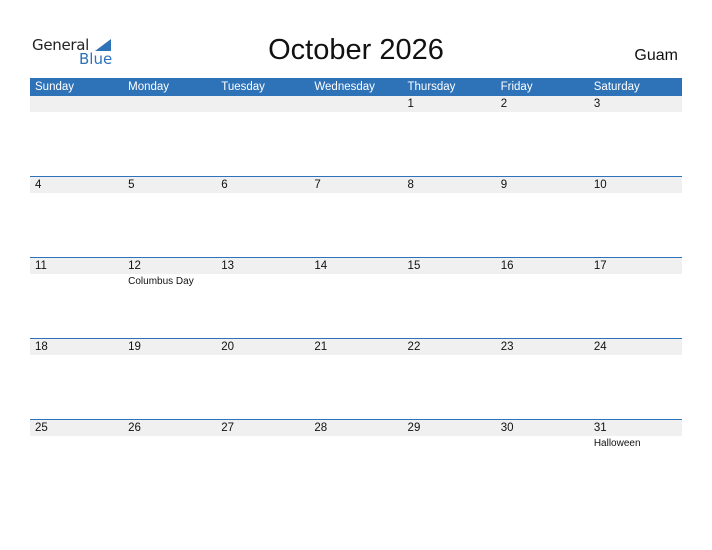  I want to click on day-number: 9, so click(504, 185).